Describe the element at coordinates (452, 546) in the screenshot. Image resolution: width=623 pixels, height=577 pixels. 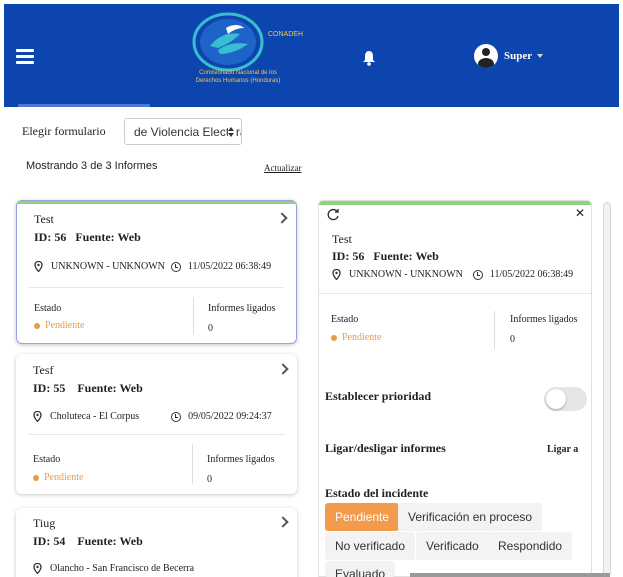
I see `state-option-verificado: Verificado` at that location.